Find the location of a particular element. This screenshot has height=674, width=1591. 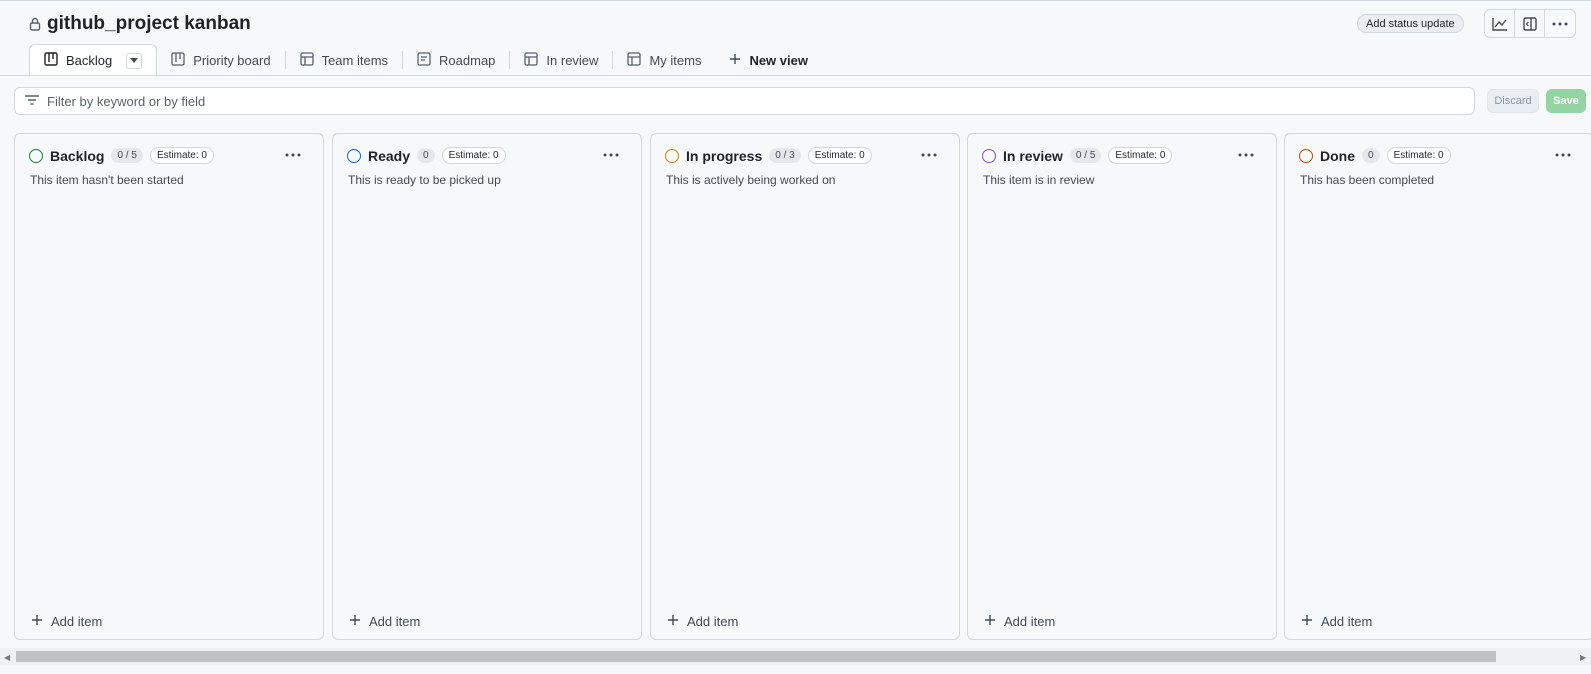

filter-bar is located at coordinates (744, 101).